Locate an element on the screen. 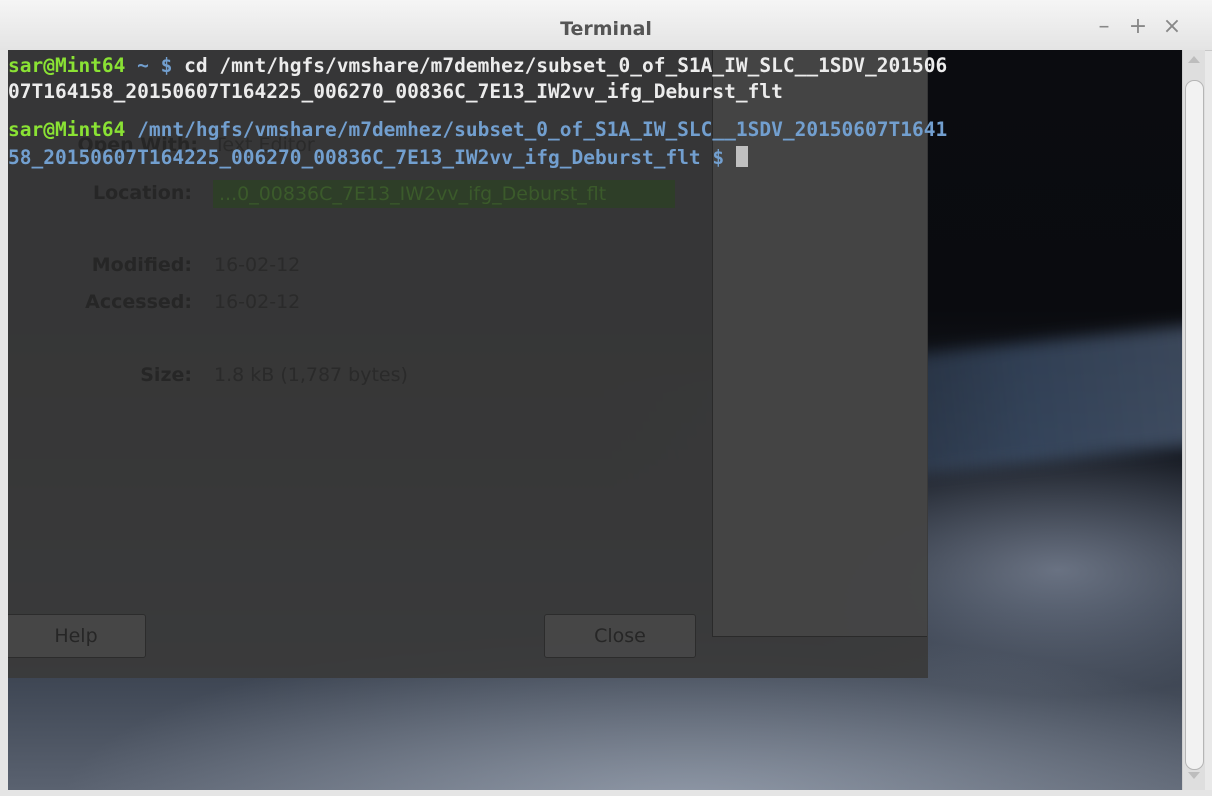  vertical-scrollbar is located at coordinates (1193, 420).